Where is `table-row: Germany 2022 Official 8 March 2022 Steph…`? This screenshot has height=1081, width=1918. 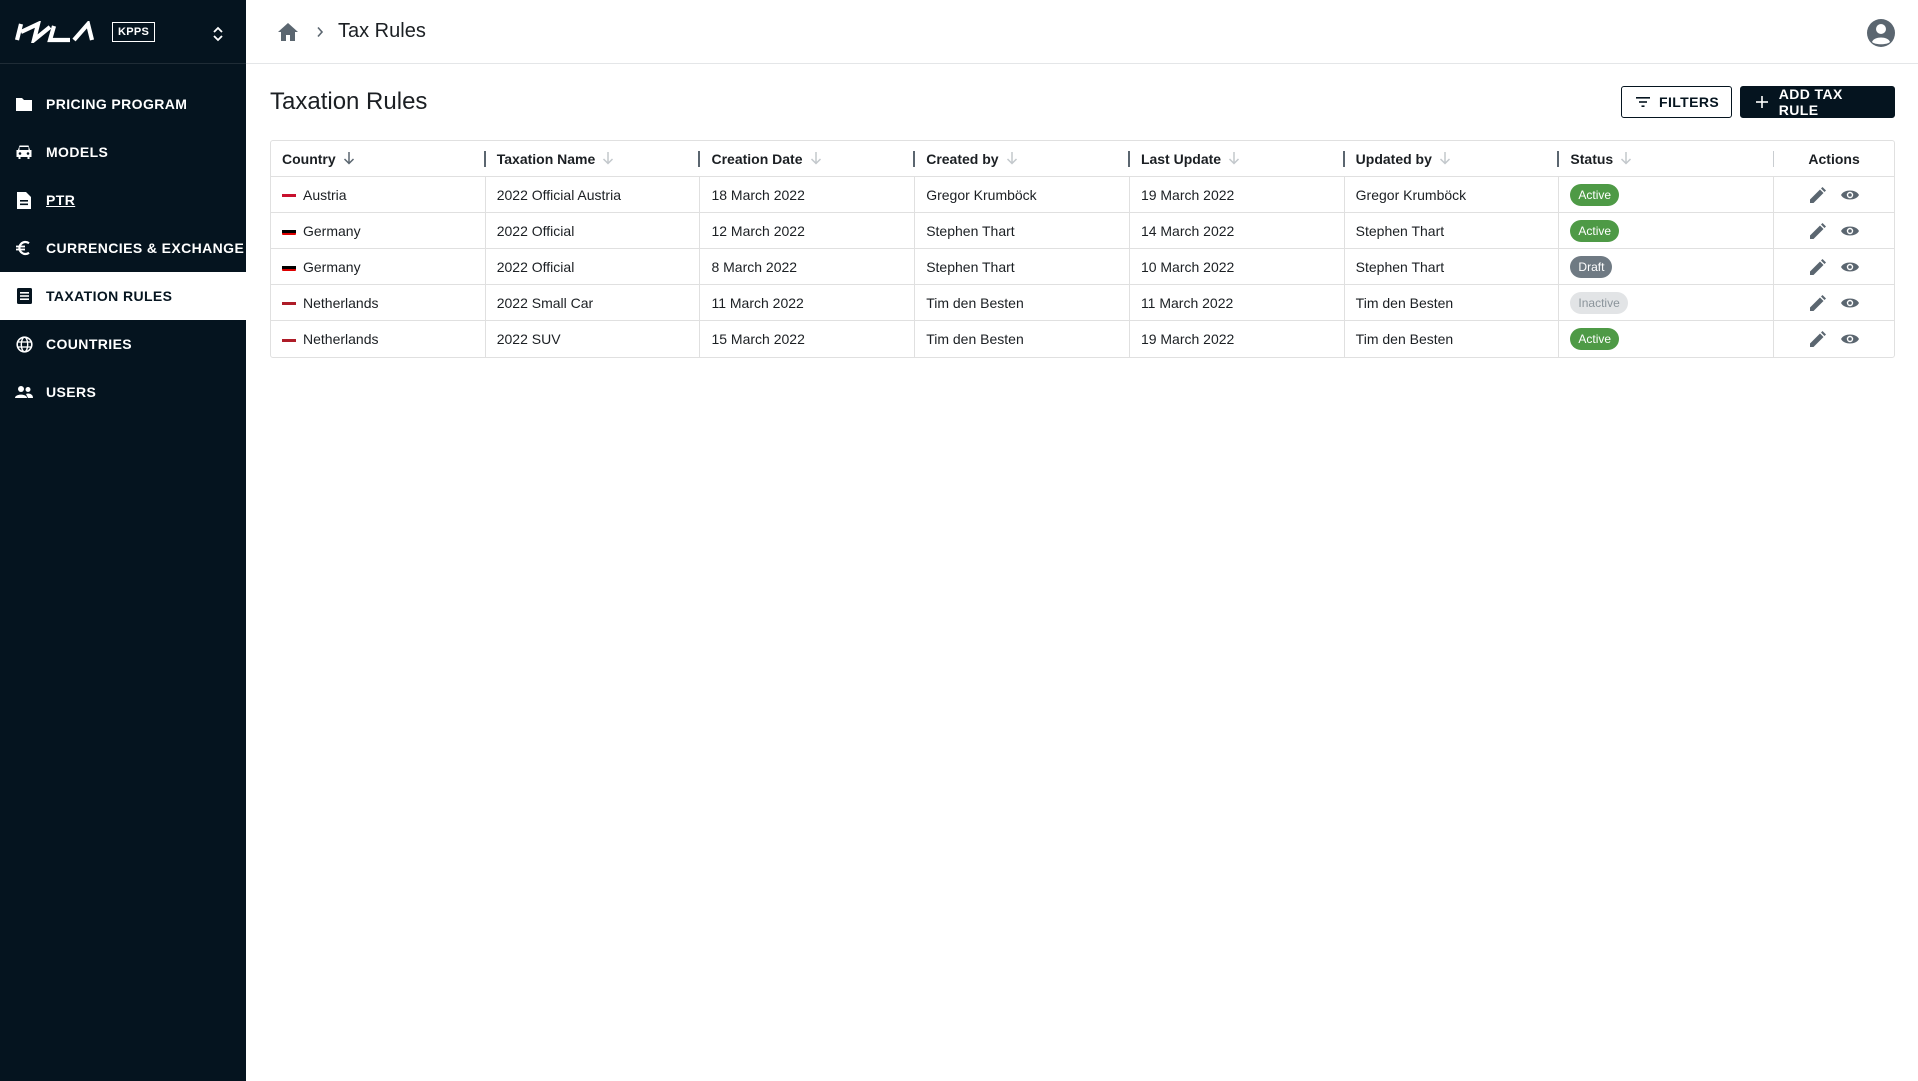
table-row: Germany 2022 Official 8 March 2022 Steph… is located at coordinates (1082, 267).